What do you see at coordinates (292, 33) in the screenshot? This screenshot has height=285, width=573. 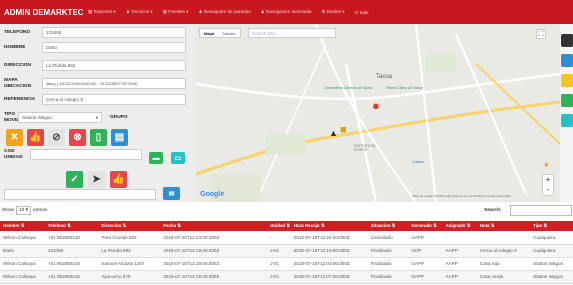 I see `map-search-input: Search Box` at bounding box center [292, 33].